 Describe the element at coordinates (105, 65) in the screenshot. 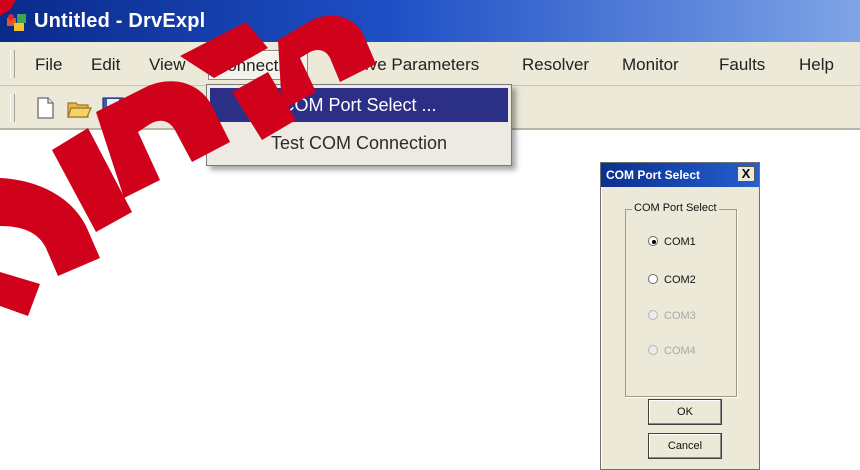

I see `menu-edit: Edit` at that location.